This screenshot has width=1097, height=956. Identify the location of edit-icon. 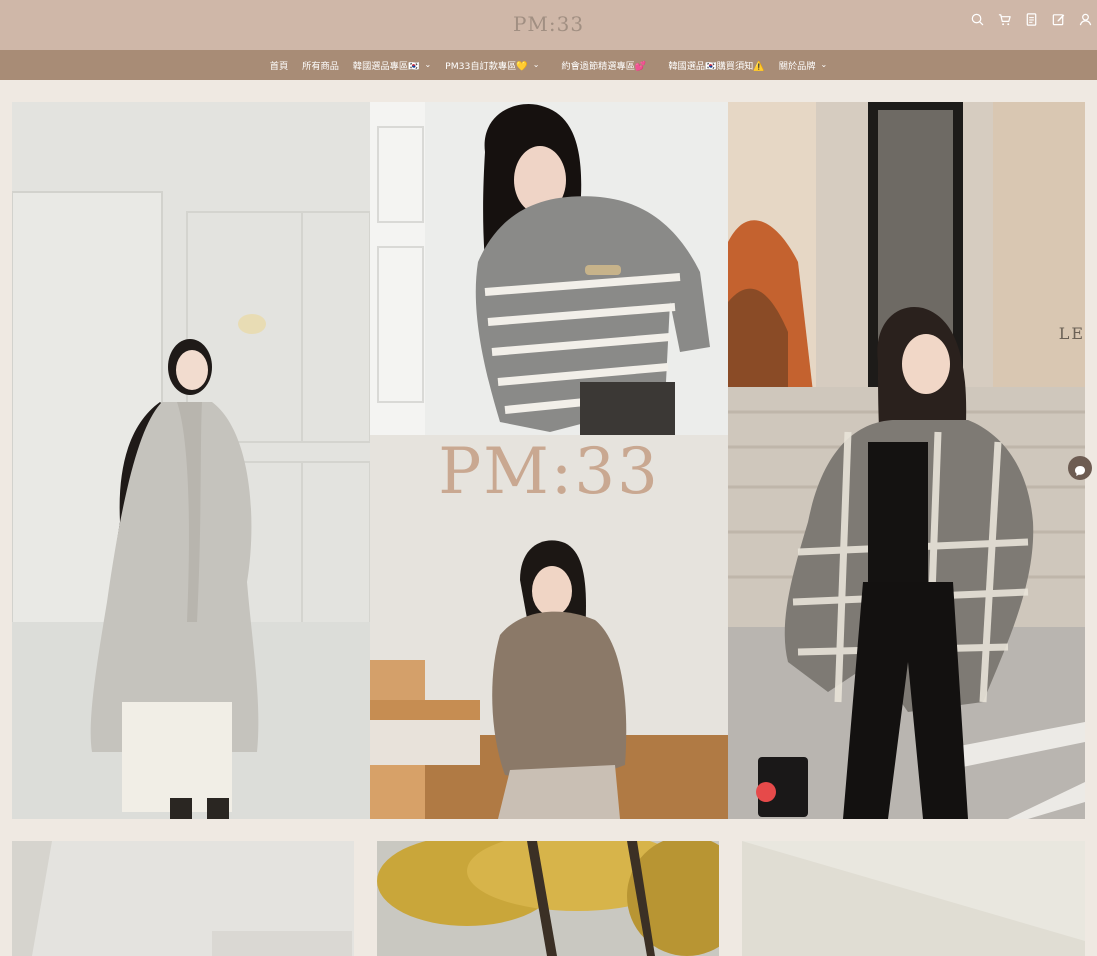
(1058, 19).